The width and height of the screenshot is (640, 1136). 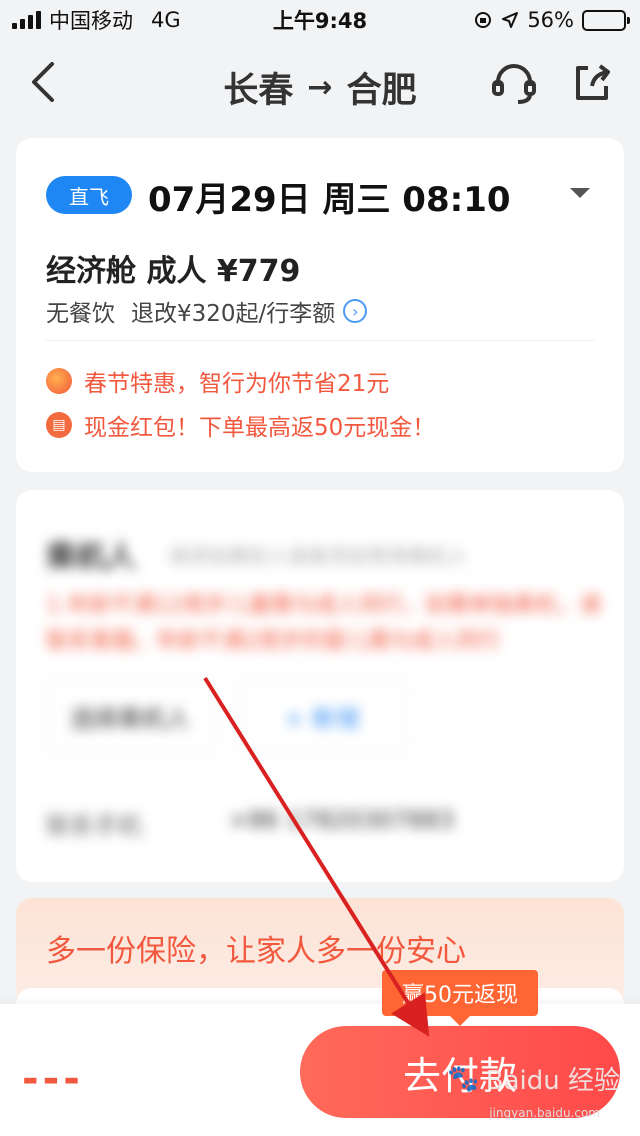 What do you see at coordinates (53, 1079) in the screenshot?
I see `total-price-placeholder: ---` at bounding box center [53, 1079].